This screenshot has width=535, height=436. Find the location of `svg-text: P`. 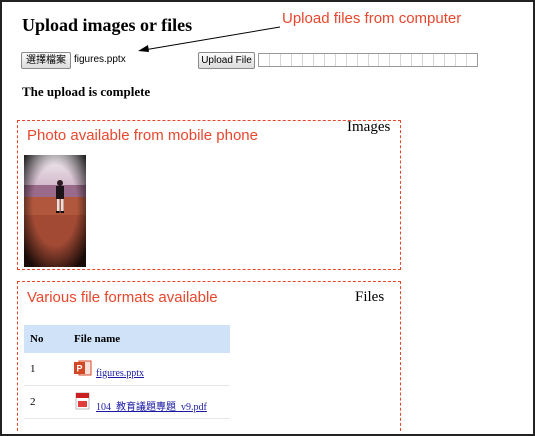

svg-text: P is located at coordinates (79, 368).